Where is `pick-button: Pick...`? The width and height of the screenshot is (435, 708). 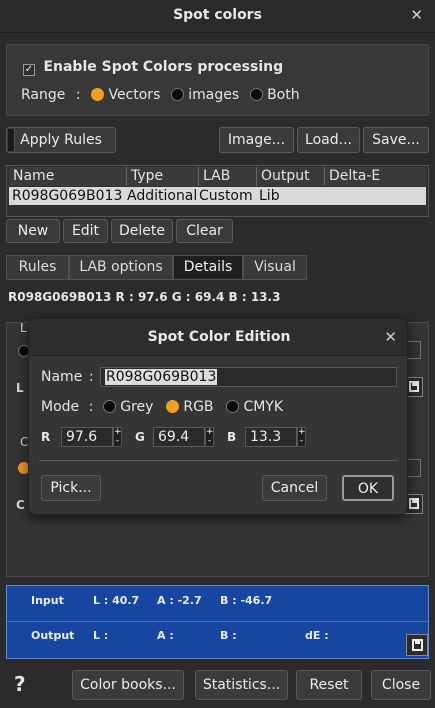
pick-button: Pick... is located at coordinates (71, 488).